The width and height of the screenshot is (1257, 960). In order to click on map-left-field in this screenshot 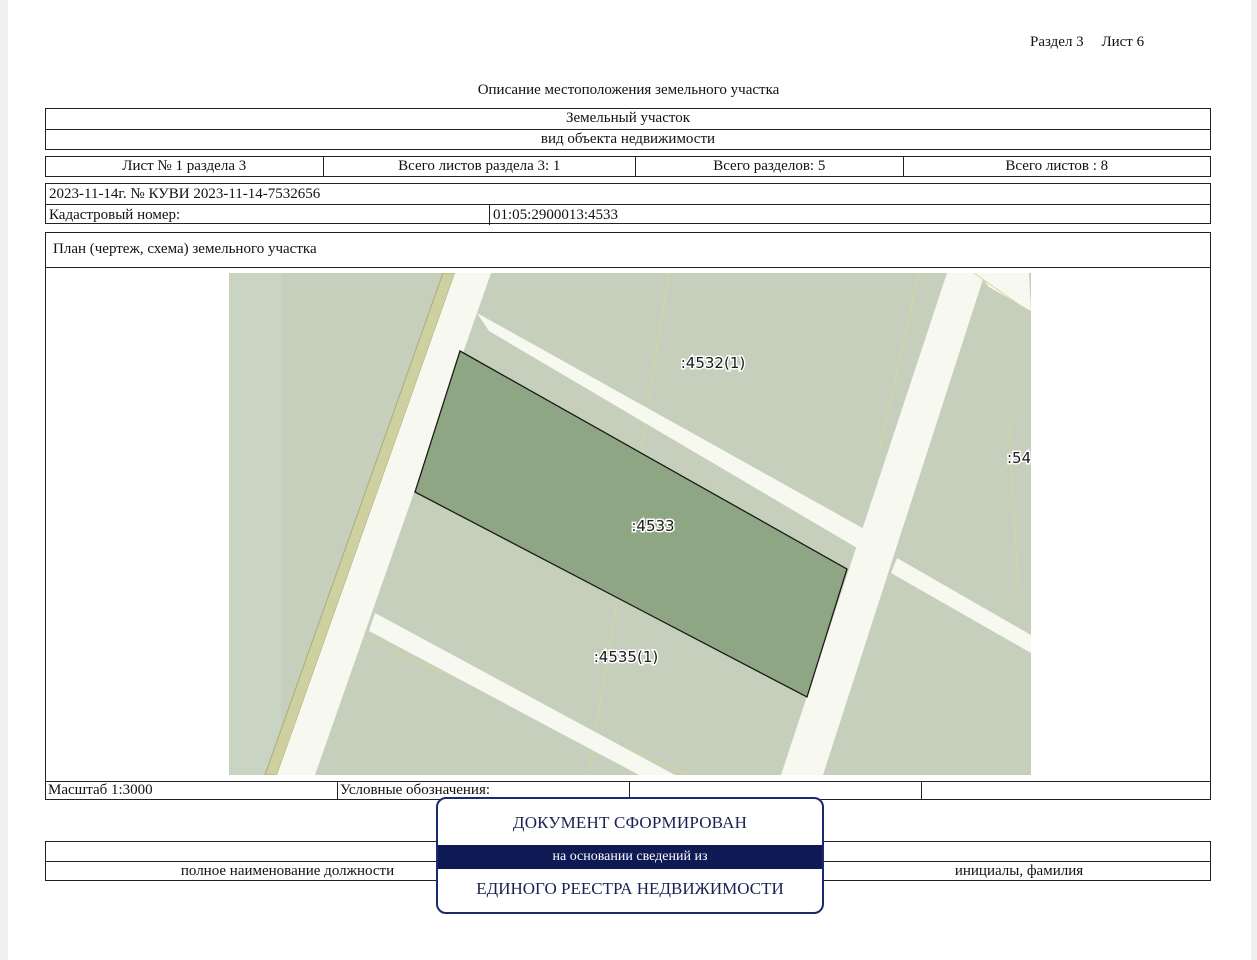, I will do `click(255, 524)`.